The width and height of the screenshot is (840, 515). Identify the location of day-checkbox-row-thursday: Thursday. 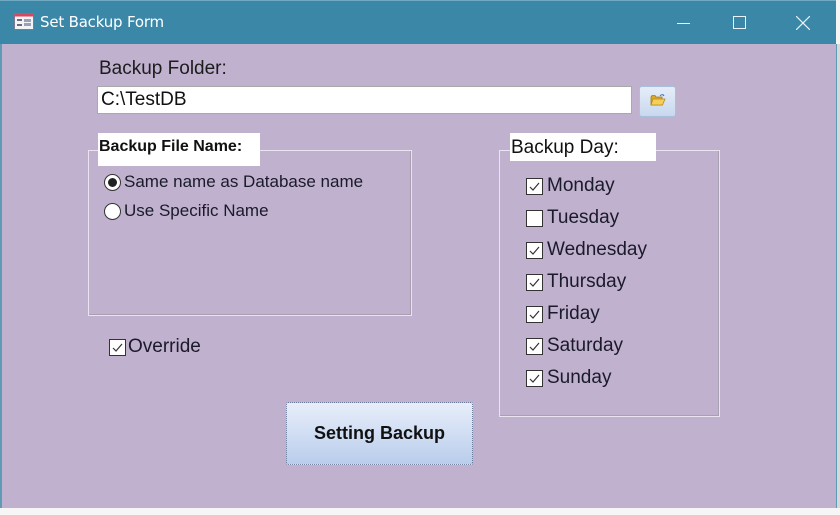
(576, 282).